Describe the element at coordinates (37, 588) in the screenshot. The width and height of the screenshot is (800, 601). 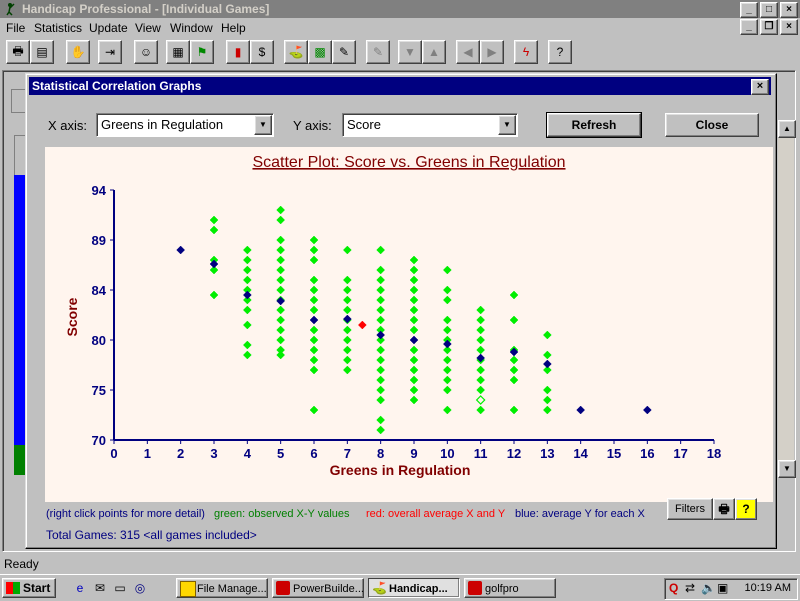
I see `start-label: Start` at that location.